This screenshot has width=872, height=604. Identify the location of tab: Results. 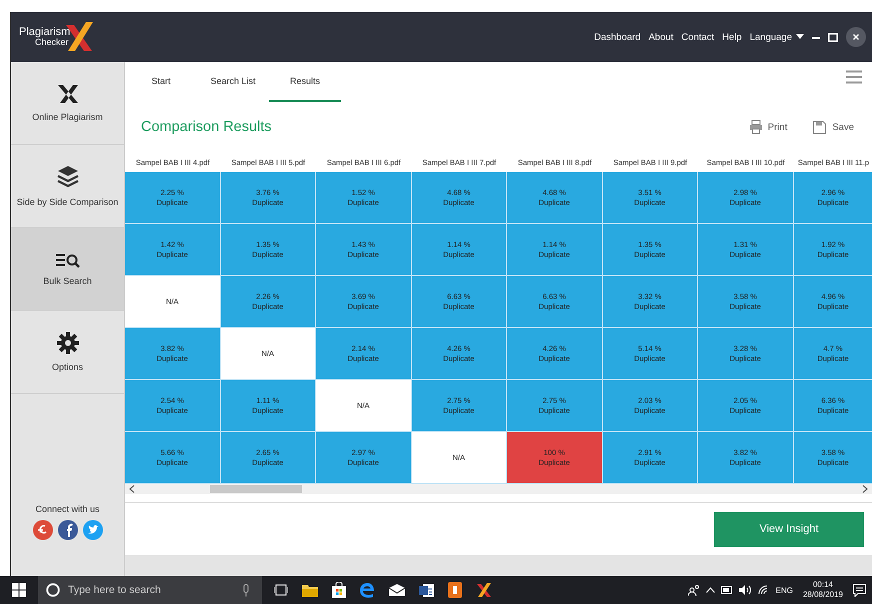
(305, 82).